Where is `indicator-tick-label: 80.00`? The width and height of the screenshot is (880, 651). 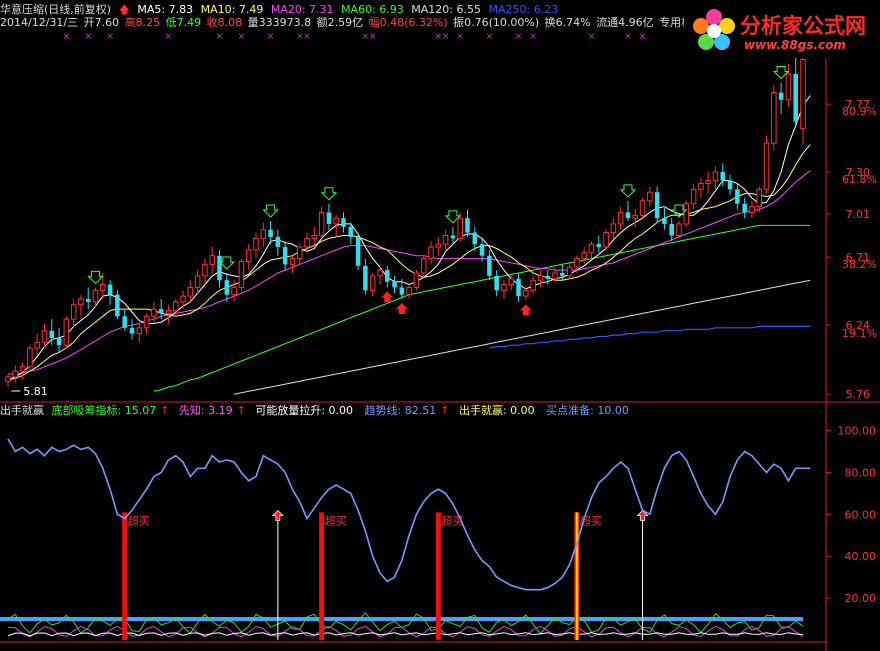 indicator-tick-label: 80.00 is located at coordinates (861, 472).